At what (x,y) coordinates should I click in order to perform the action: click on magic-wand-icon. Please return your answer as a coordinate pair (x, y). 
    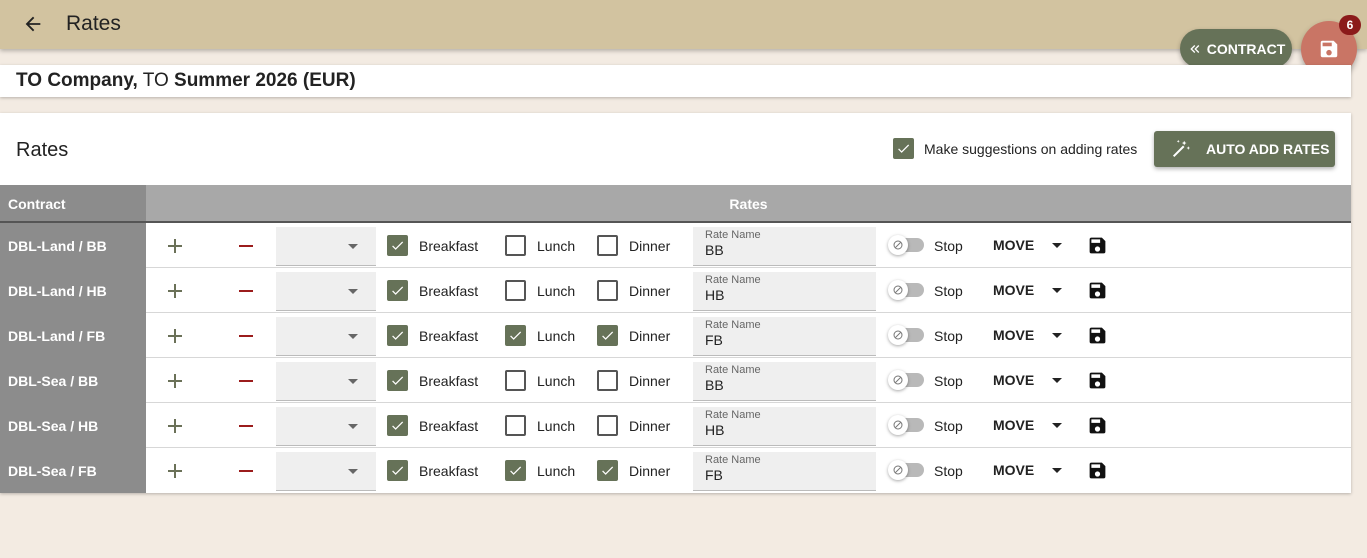
    Looking at the image, I should click on (1181, 148).